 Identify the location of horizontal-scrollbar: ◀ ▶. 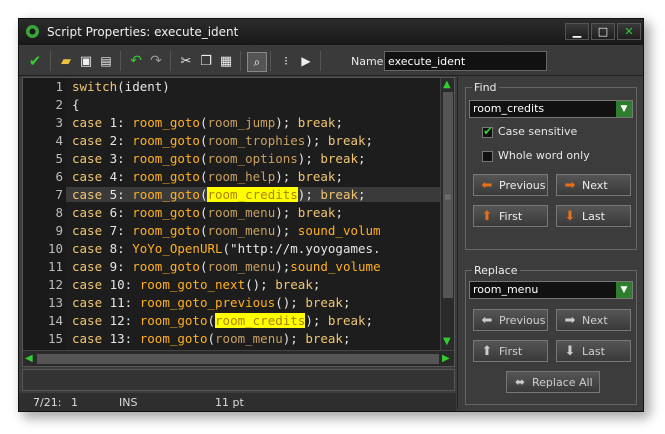
(238, 358).